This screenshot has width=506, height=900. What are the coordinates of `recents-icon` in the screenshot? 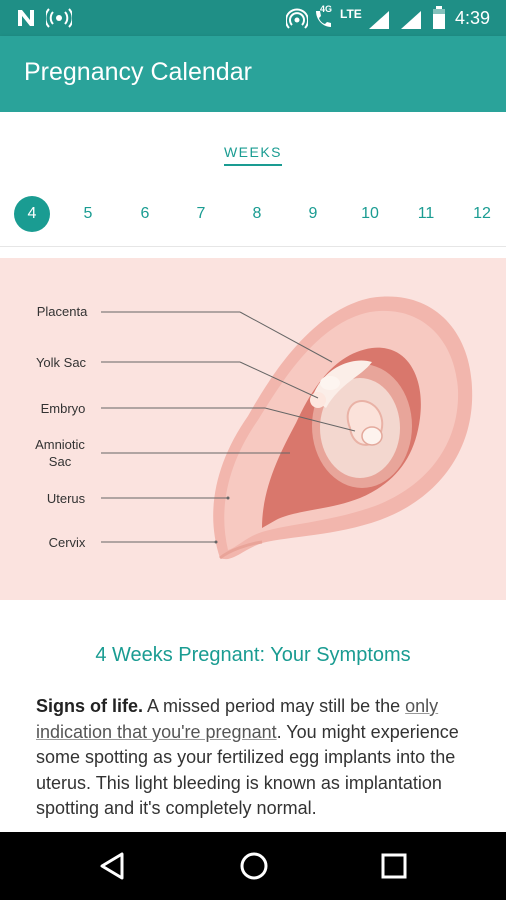 It's located at (394, 866).